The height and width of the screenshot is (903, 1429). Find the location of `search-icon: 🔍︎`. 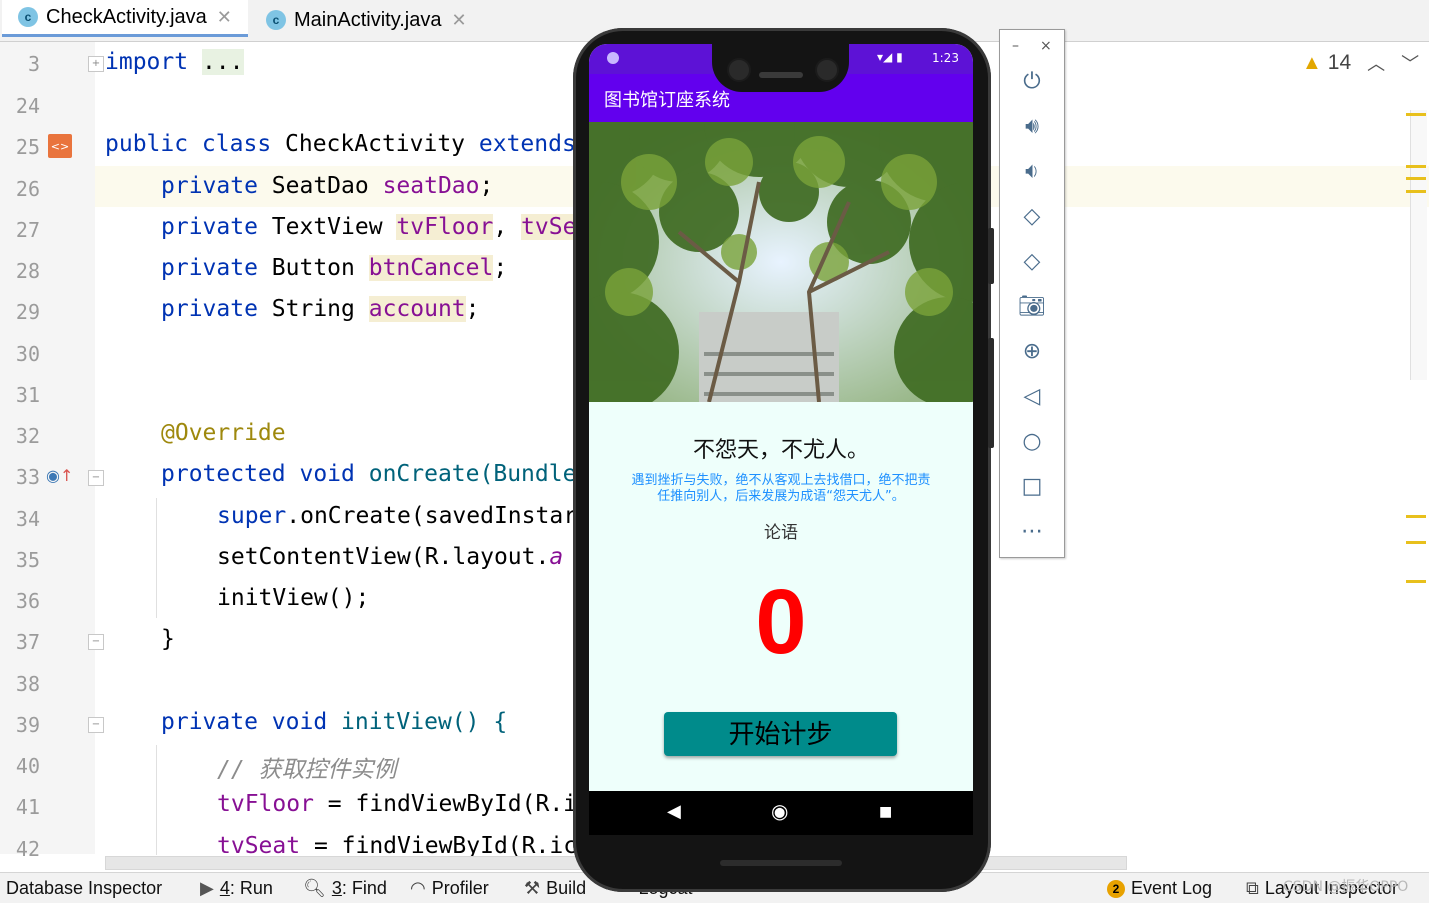

search-icon: 🔍︎ is located at coordinates (314, 888).